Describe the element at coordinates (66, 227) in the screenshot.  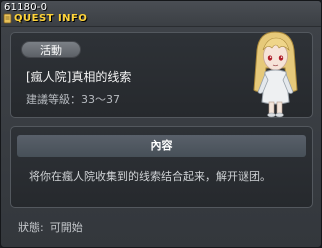
I see `status-value: 可開始` at that location.